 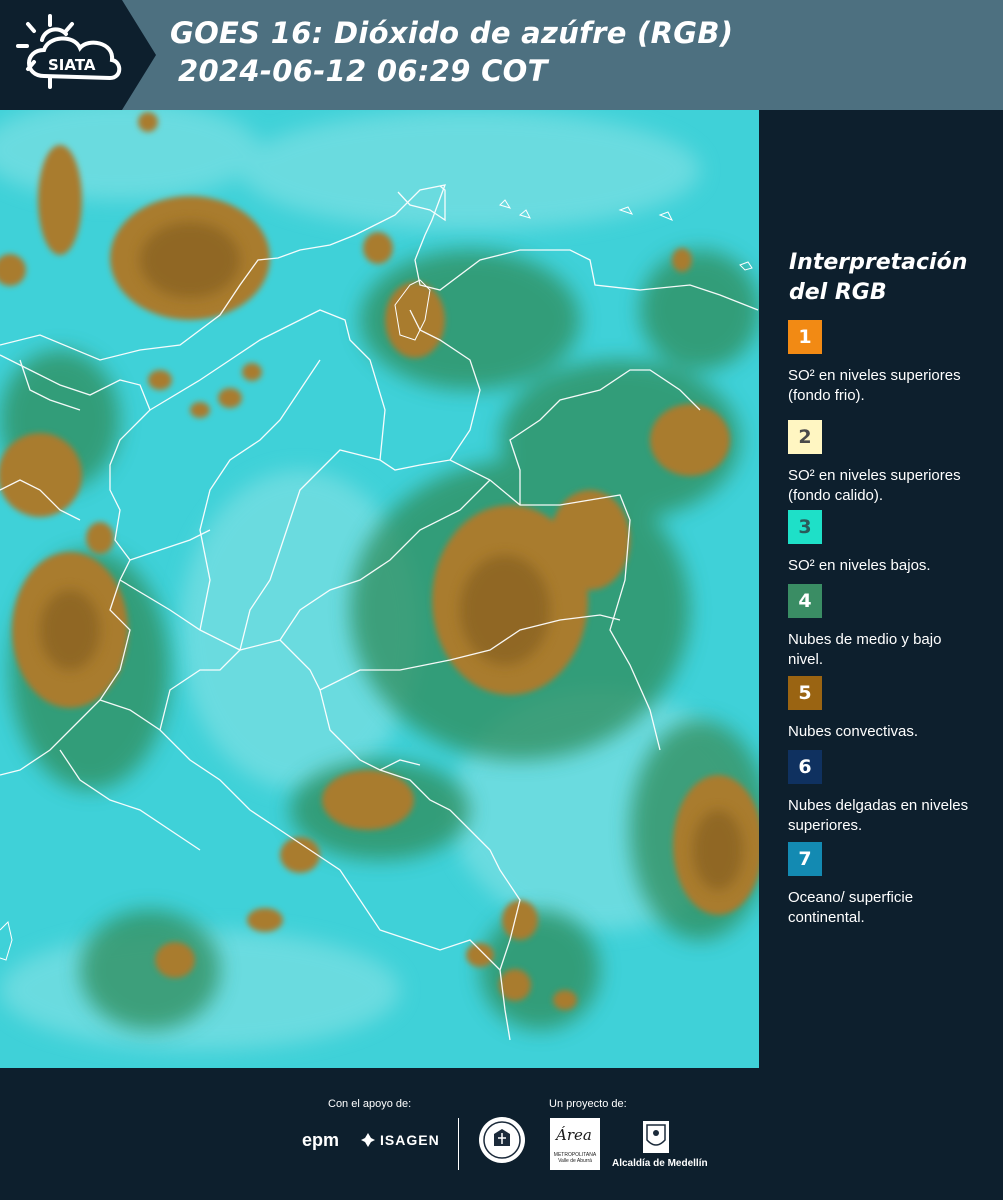 What do you see at coordinates (410, 1140) in the screenshot?
I see `isagen-label: ISAGEN` at bounding box center [410, 1140].